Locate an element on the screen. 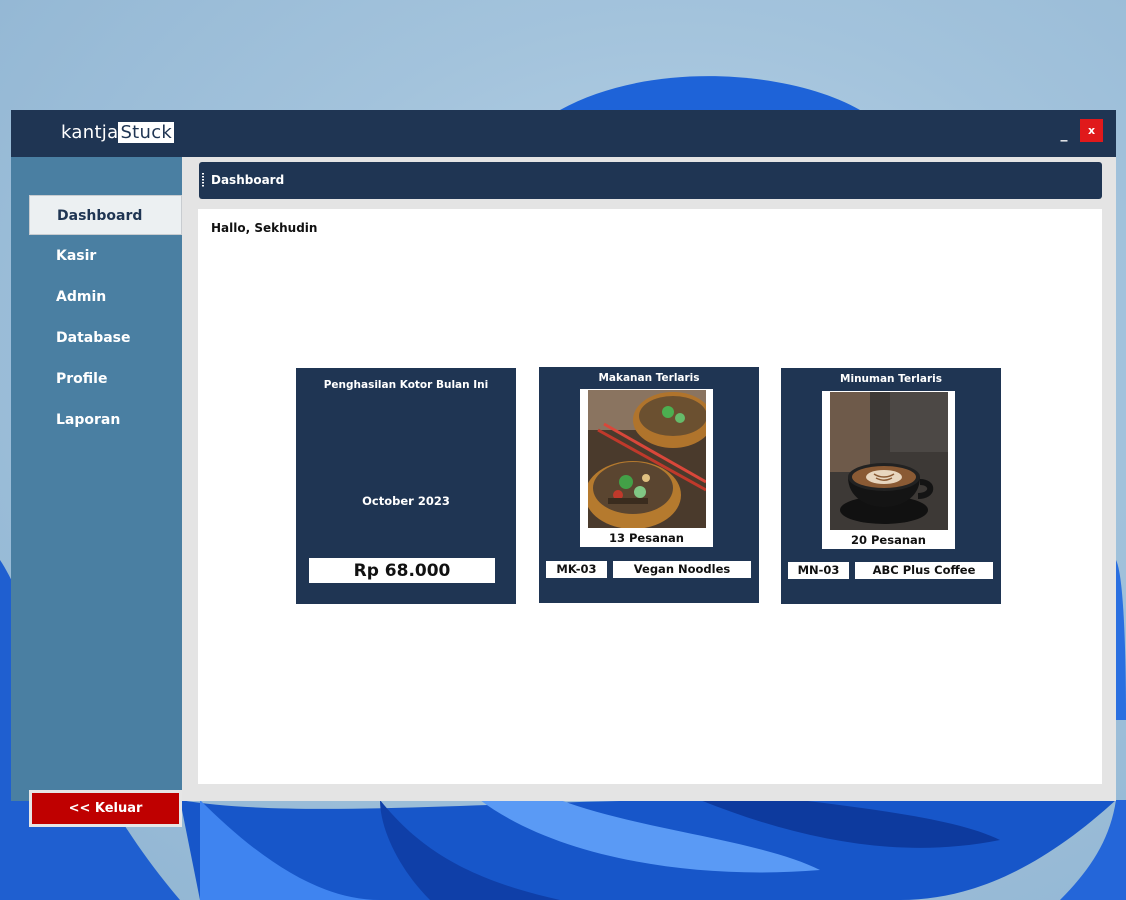 The width and height of the screenshot is (1126, 900). best-drink-image-frame: 20 Pesanan is located at coordinates (888, 470).